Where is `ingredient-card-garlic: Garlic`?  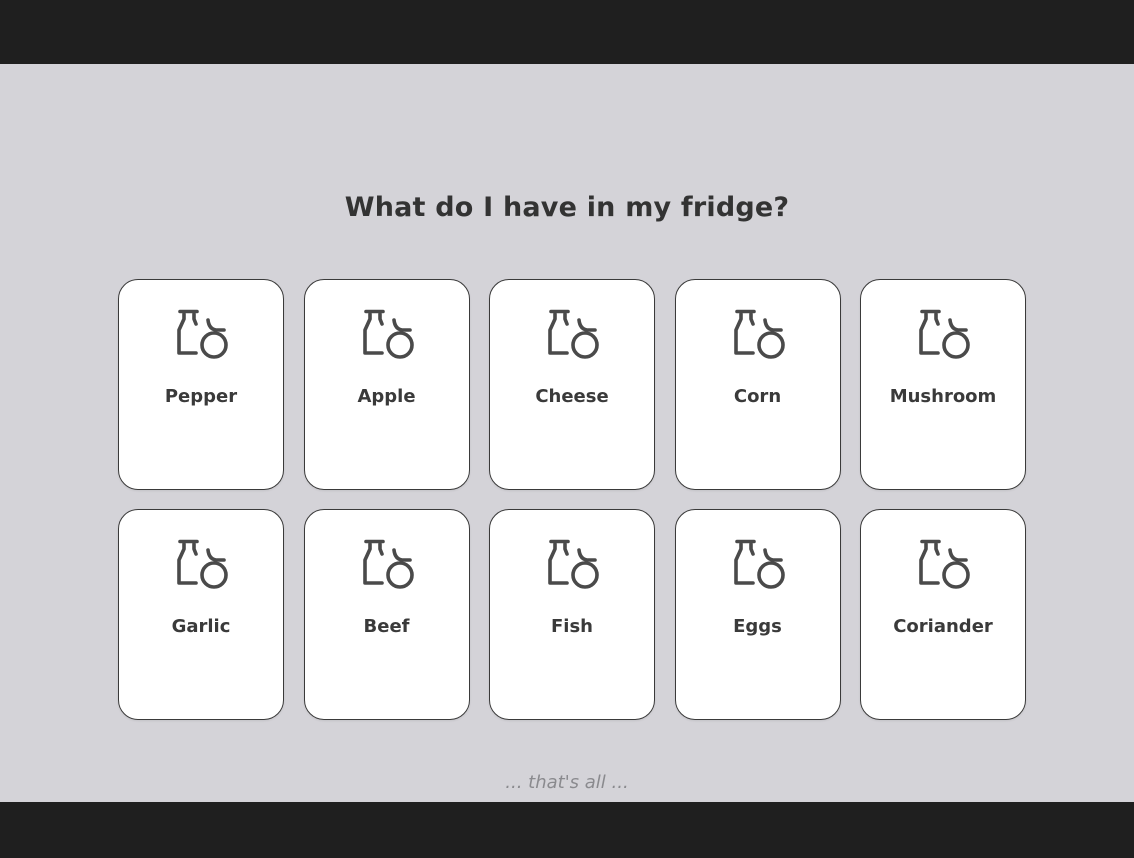 ingredient-card-garlic: Garlic is located at coordinates (201, 614).